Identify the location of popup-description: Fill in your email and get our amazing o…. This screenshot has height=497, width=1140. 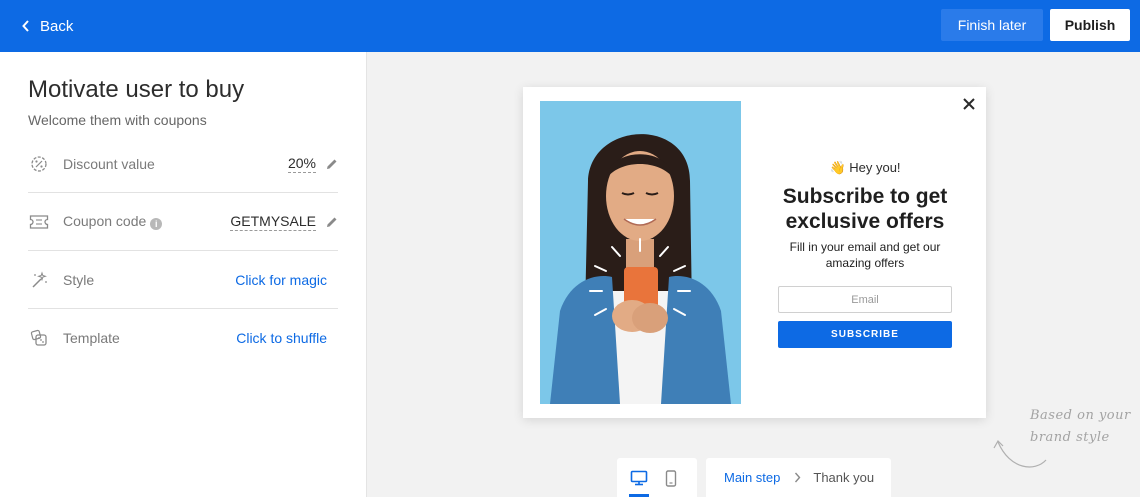
(865, 255).